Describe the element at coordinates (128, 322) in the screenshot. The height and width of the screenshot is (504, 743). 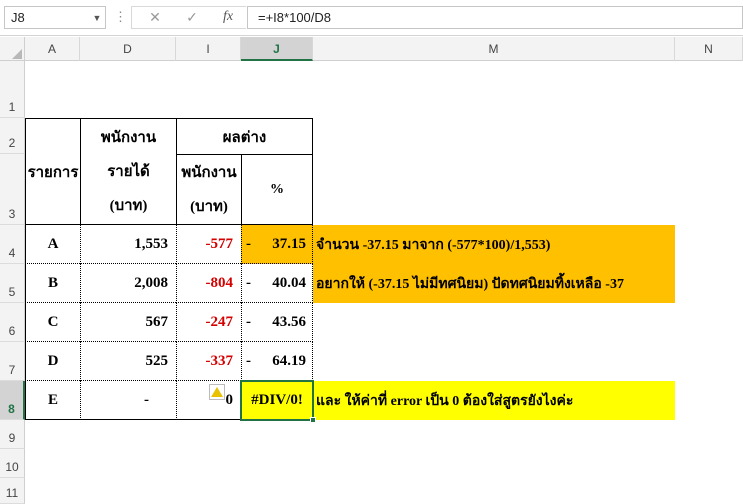
I see `cell-income: 567` at that location.